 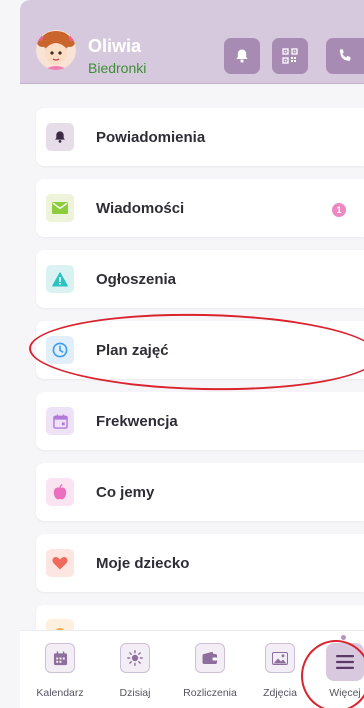 What do you see at coordinates (125, 492) in the screenshot?
I see `menu-item-label: Co jemy` at bounding box center [125, 492].